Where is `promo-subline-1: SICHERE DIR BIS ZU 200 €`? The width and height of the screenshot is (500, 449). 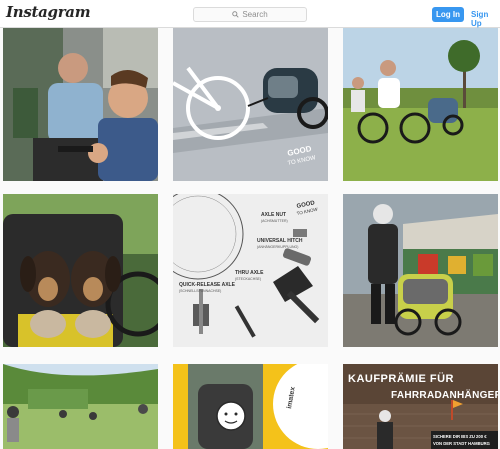 promo-subline-1: SICHERE DIR BIS ZU 200 € is located at coordinates (460, 436).